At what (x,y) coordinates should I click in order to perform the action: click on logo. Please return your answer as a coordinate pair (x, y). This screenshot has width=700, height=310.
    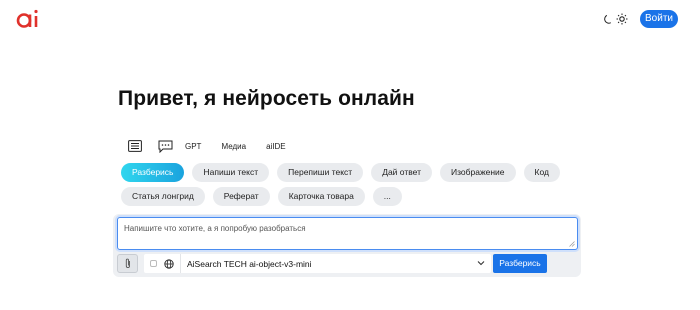
    Looking at the image, I should click on (28, 19).